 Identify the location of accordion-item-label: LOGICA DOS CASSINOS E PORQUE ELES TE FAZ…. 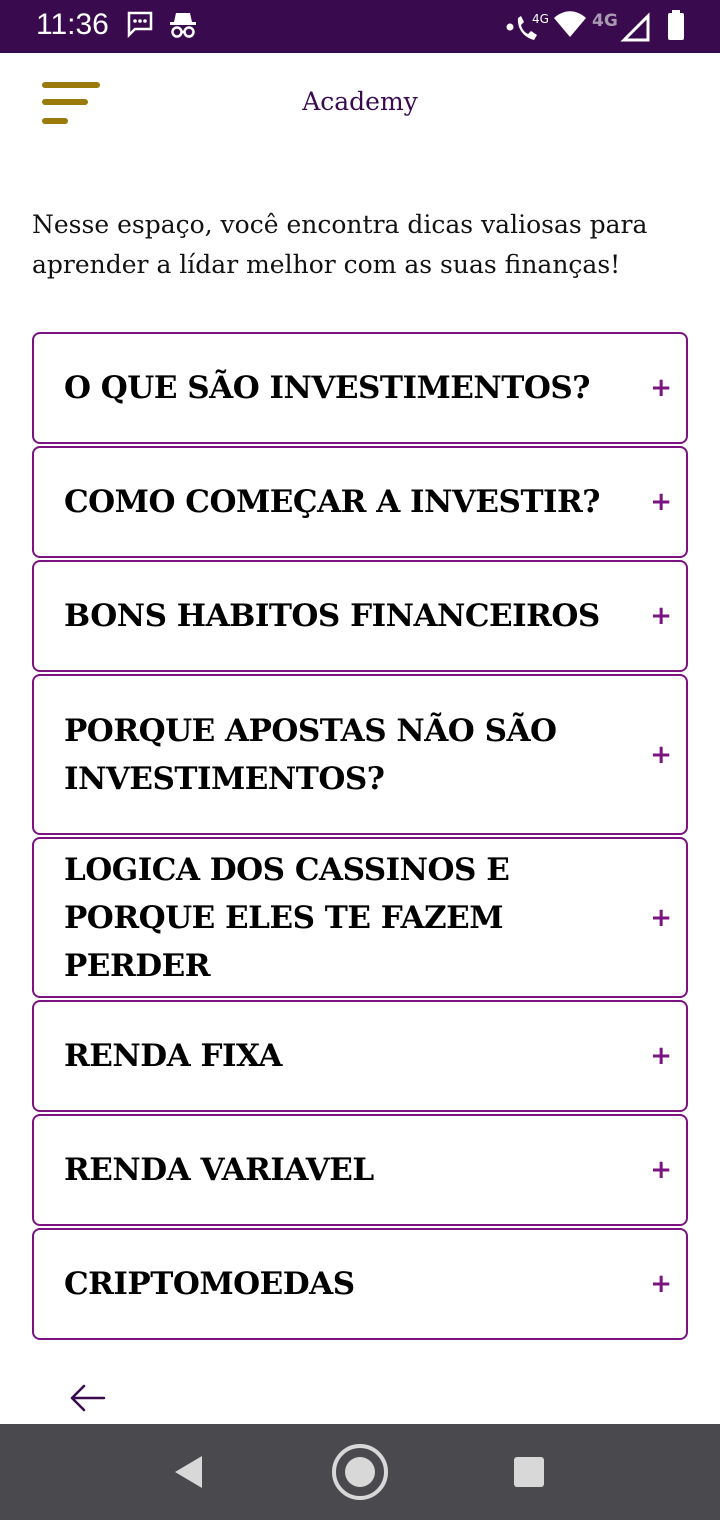
(287, 917).